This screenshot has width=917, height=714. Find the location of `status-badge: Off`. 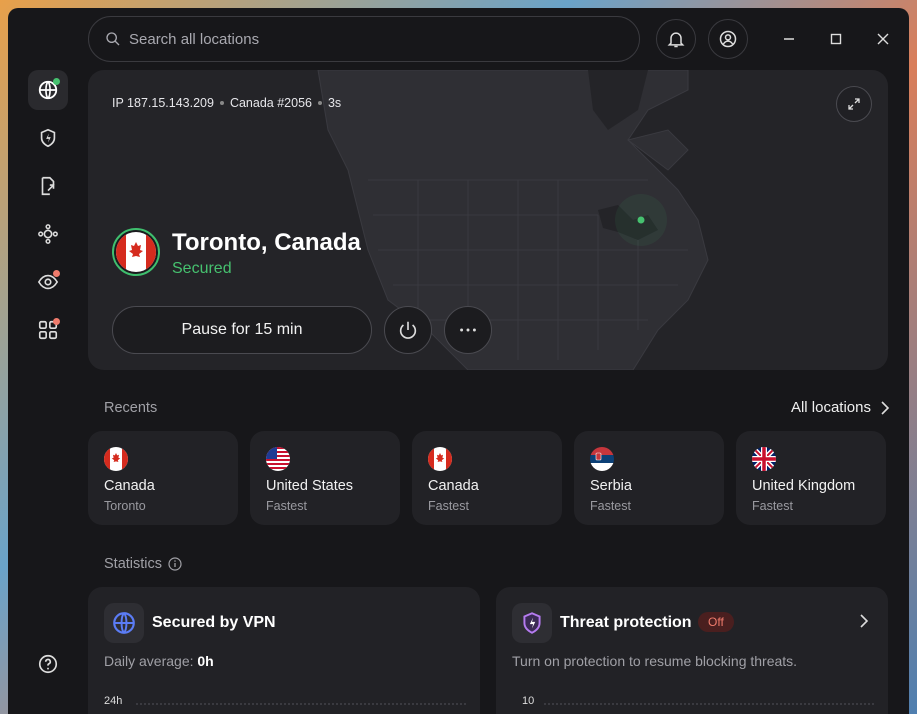

status-badge: Off is located at coordinates (716, 622).